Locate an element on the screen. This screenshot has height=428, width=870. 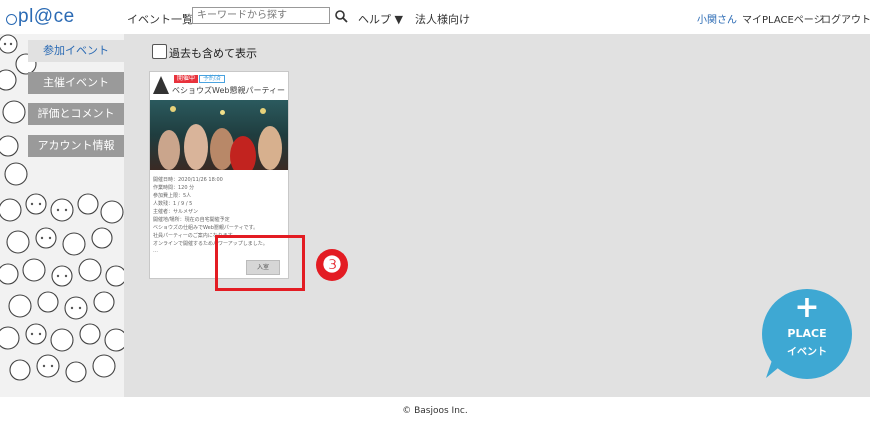
logout-link: ログアウト is located at coordinates (845, 18).